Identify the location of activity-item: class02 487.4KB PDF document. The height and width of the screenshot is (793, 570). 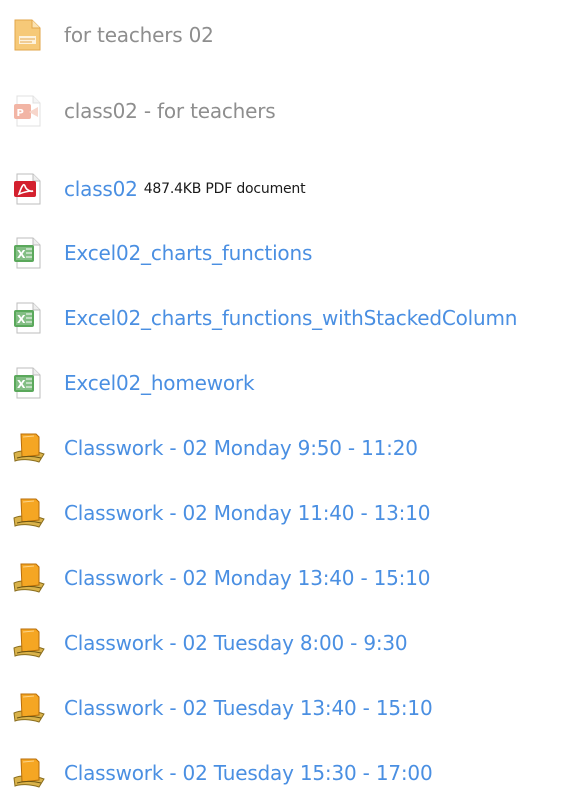
(159, 189).